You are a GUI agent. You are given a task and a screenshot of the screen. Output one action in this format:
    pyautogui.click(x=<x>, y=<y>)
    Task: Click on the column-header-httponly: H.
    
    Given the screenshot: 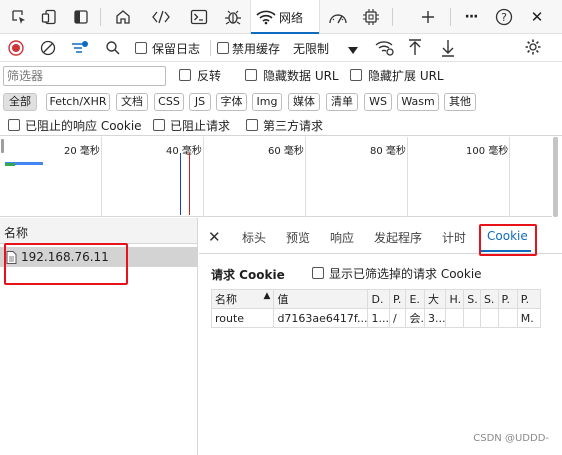 What is the action you would take?
    pyautogui.click(x=455, y=299)
    